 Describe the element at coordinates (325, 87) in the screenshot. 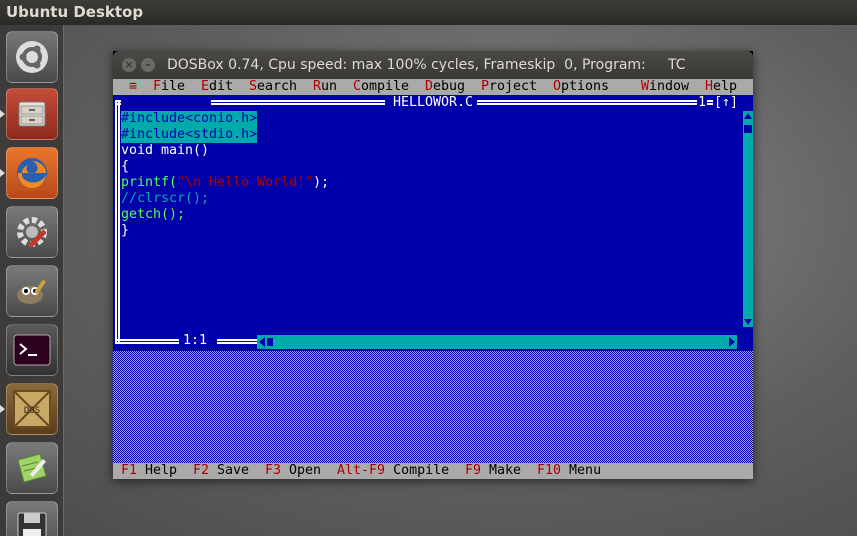

I see `menu-run: Run` at that location.